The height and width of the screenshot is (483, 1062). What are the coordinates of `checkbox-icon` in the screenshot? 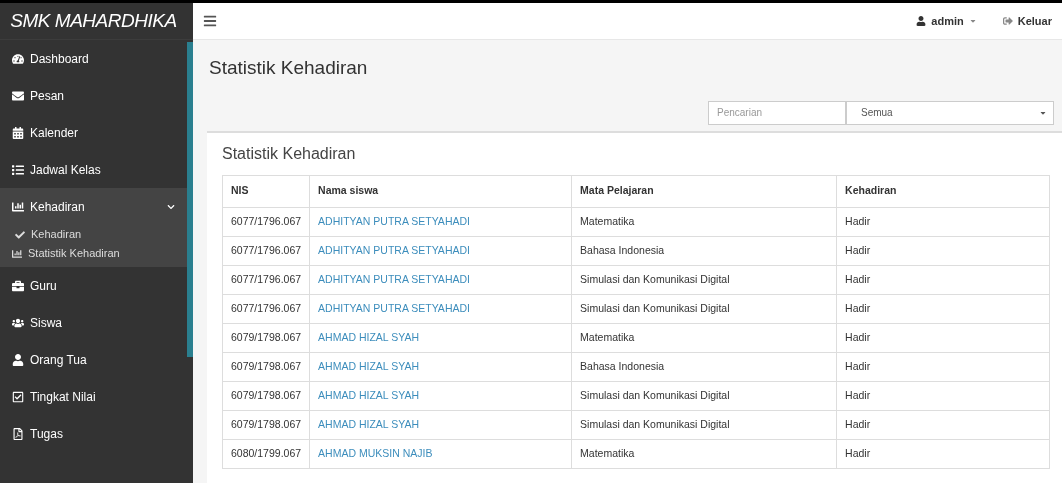 It's located at (18, 396).